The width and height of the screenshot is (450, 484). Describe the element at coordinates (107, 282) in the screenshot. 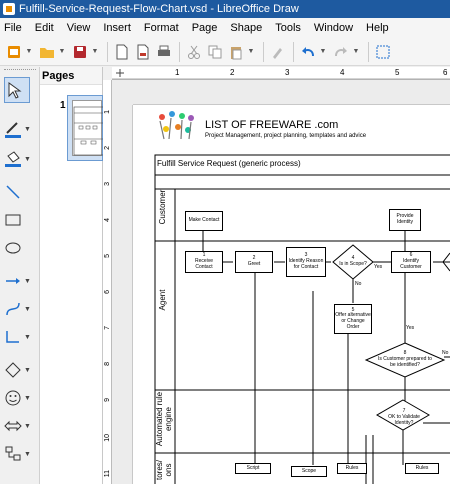

I see `vertical-ruler: 1 2 3 4 5 6 7 8 9 10 11` at that location.